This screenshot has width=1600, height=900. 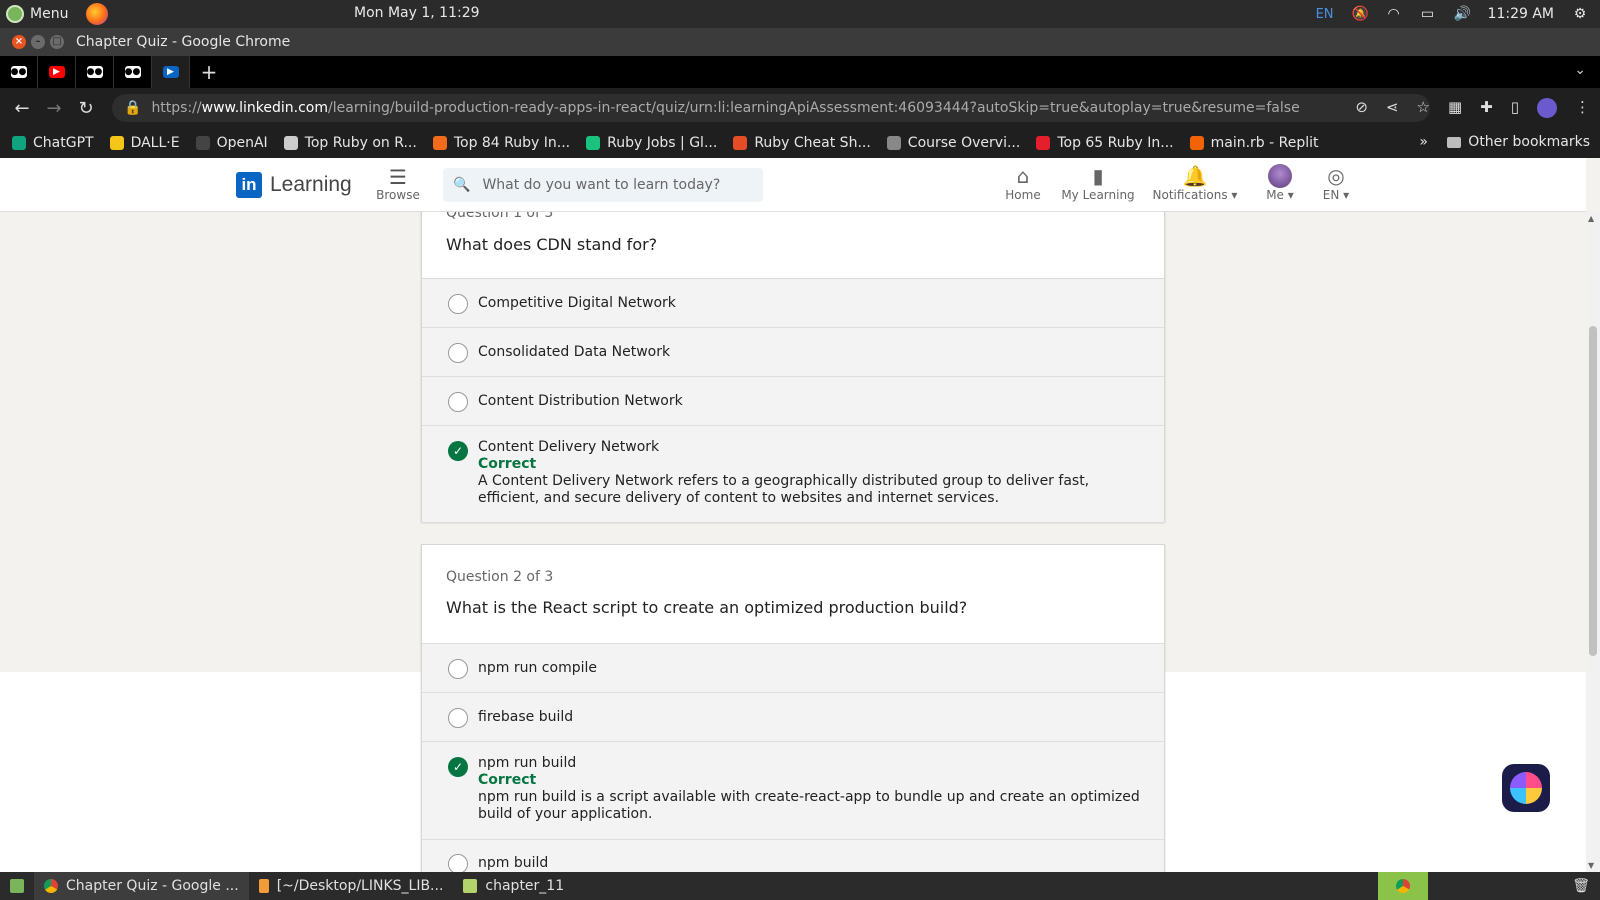 I want to click on tab-youtube: ▶, so click(x=57, y=72).